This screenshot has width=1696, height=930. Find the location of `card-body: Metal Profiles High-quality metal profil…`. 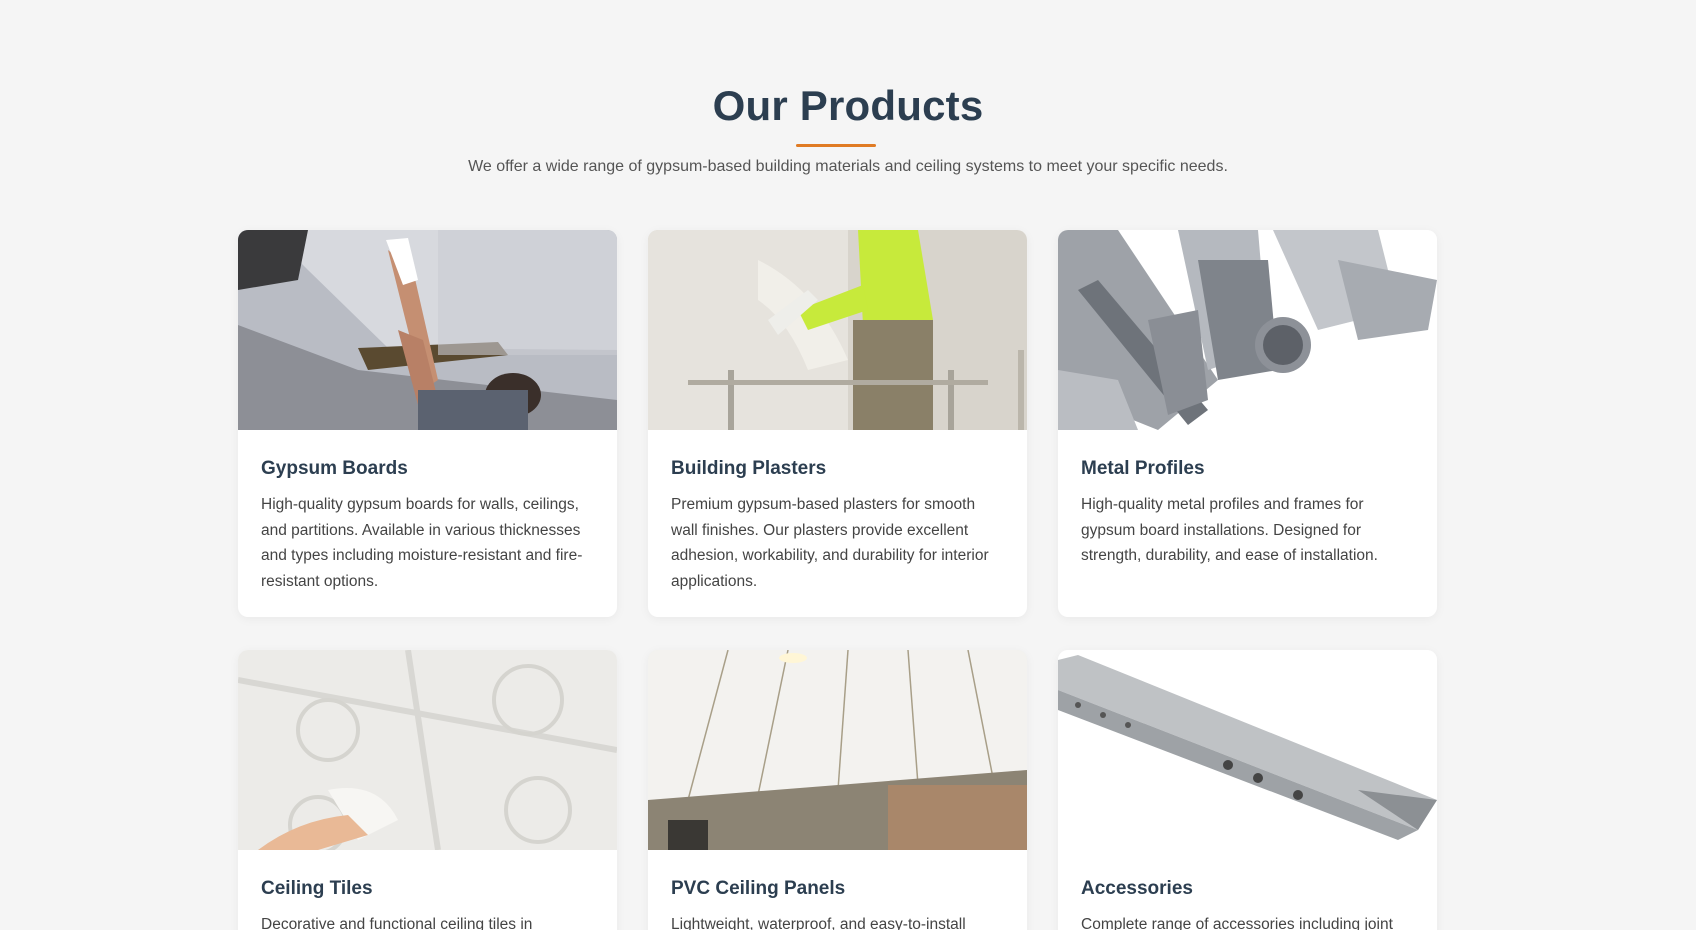

card-body: Metal Profiles High-quality metal profil… is located at coordinates (1247, 510).